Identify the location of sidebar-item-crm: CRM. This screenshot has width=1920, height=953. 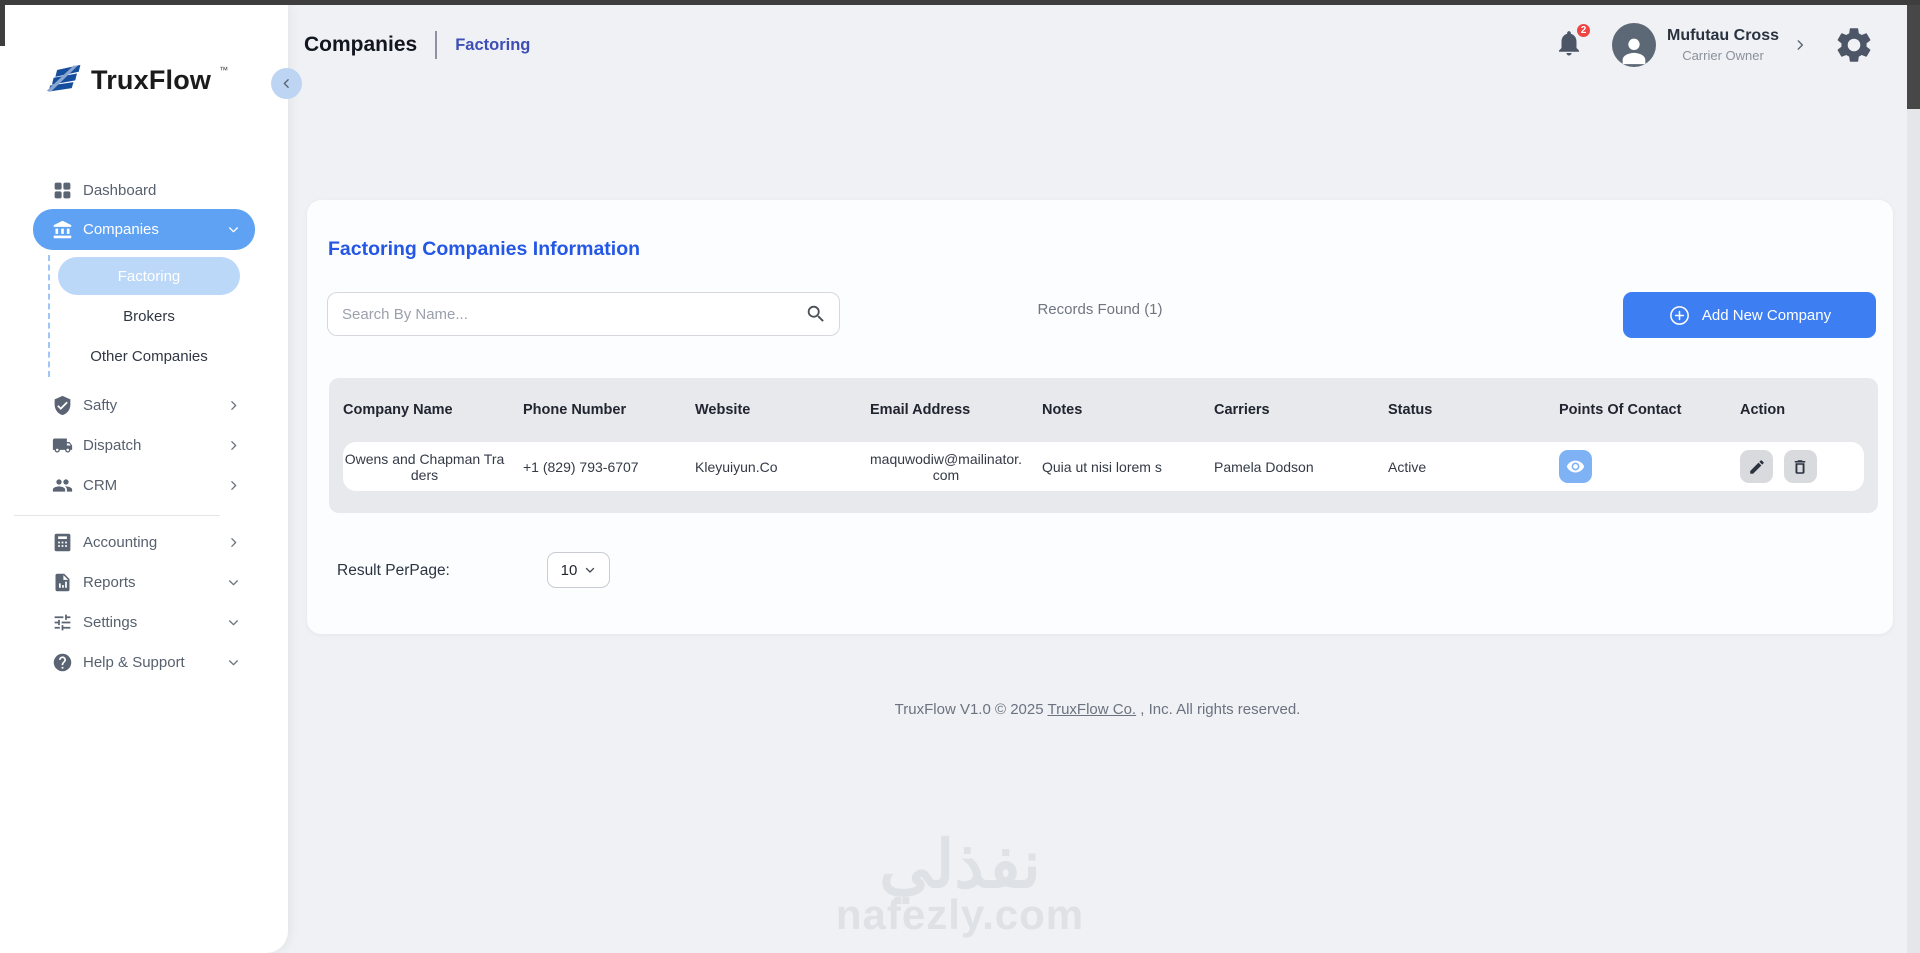
(144, 485).